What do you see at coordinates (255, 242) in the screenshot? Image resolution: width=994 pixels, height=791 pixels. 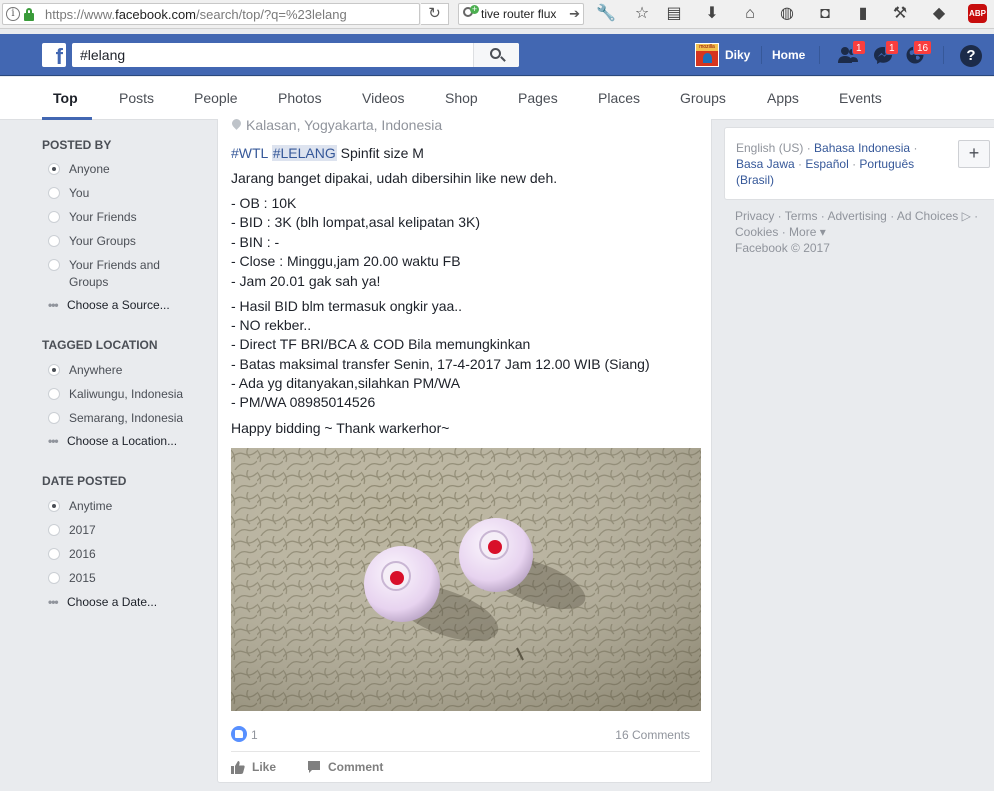 I see `post-line: - BIN : -` at bounding box center [255, 242].